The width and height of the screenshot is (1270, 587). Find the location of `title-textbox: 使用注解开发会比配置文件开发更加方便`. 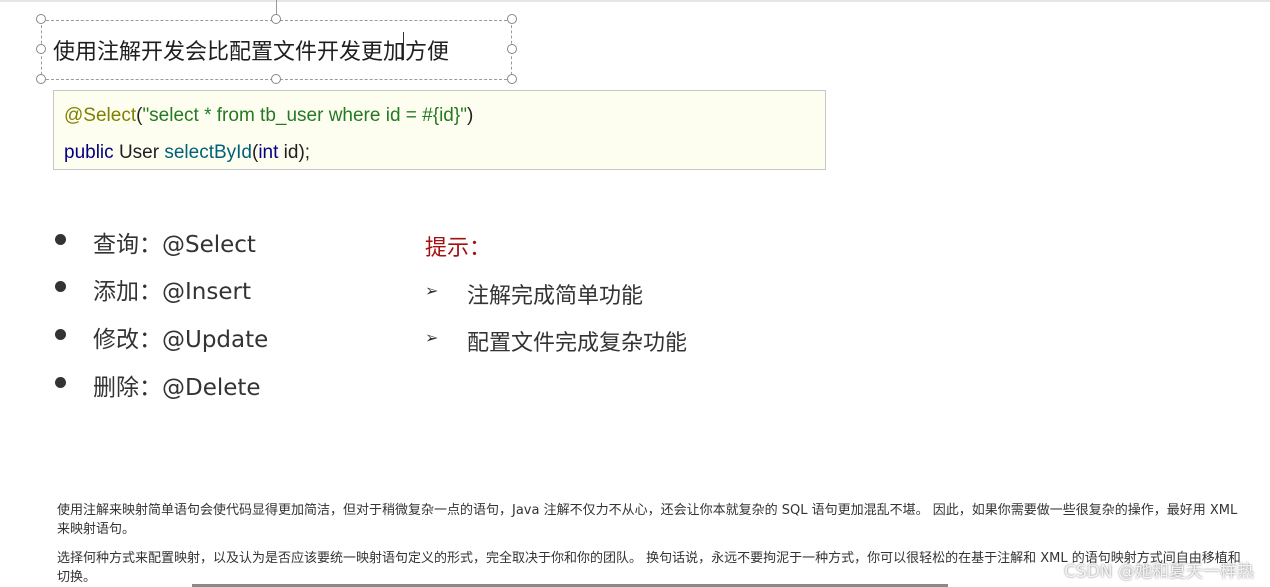

title-textbox: 使用注解开发会比配置文件开发更加方便 is located at coordinates (276, 50).